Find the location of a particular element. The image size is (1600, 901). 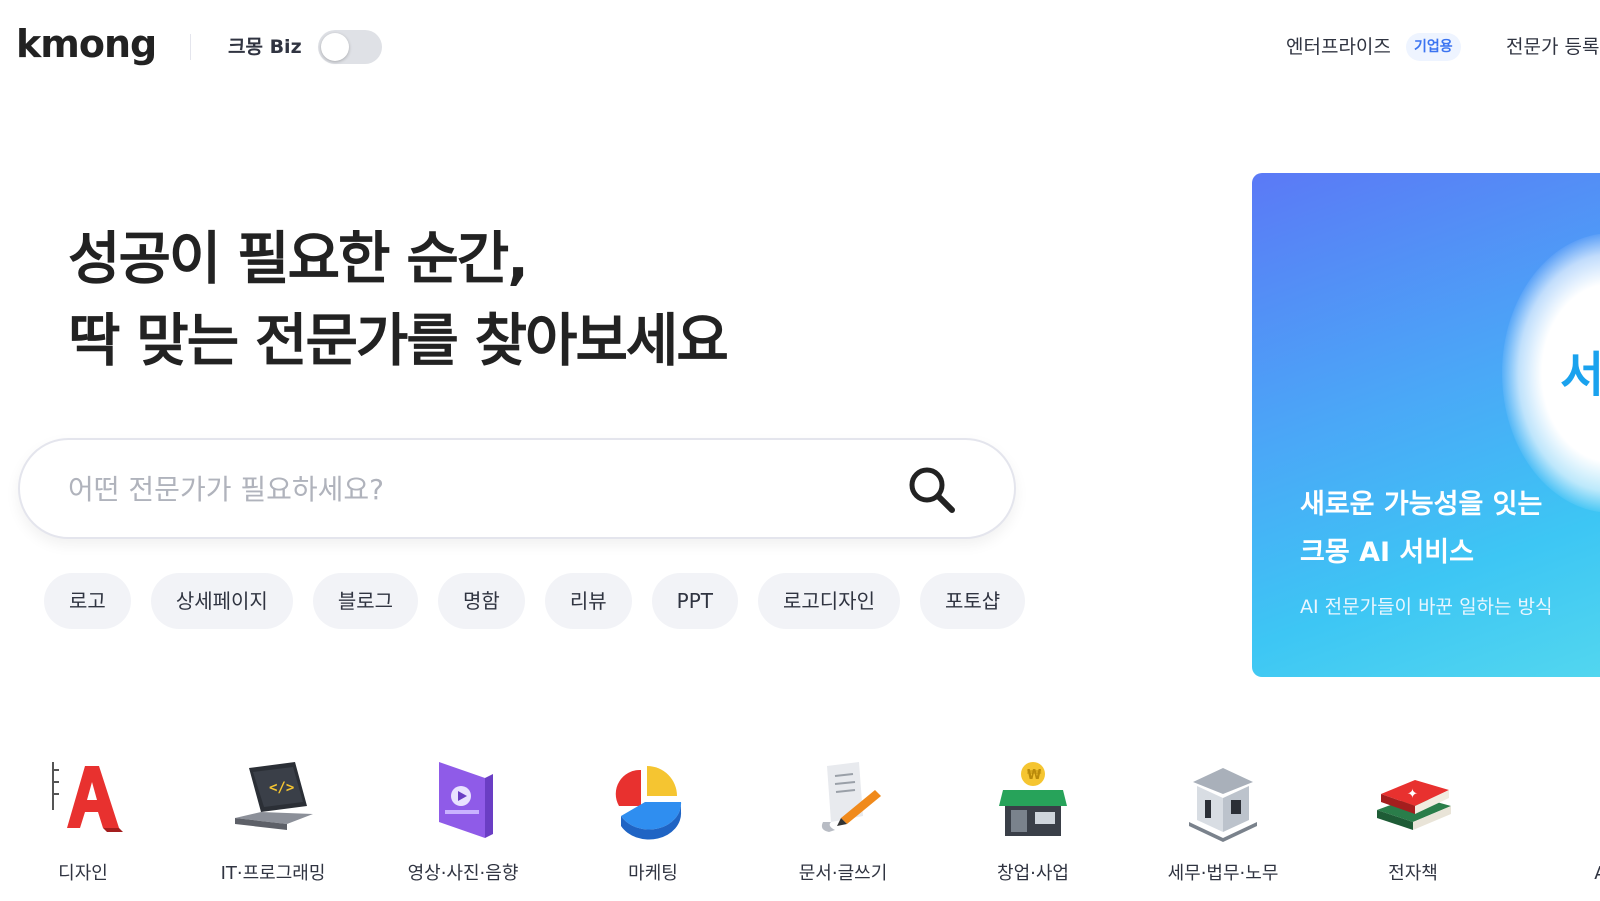

keyword-chip: 명함 is located at coordinates (481, 601).